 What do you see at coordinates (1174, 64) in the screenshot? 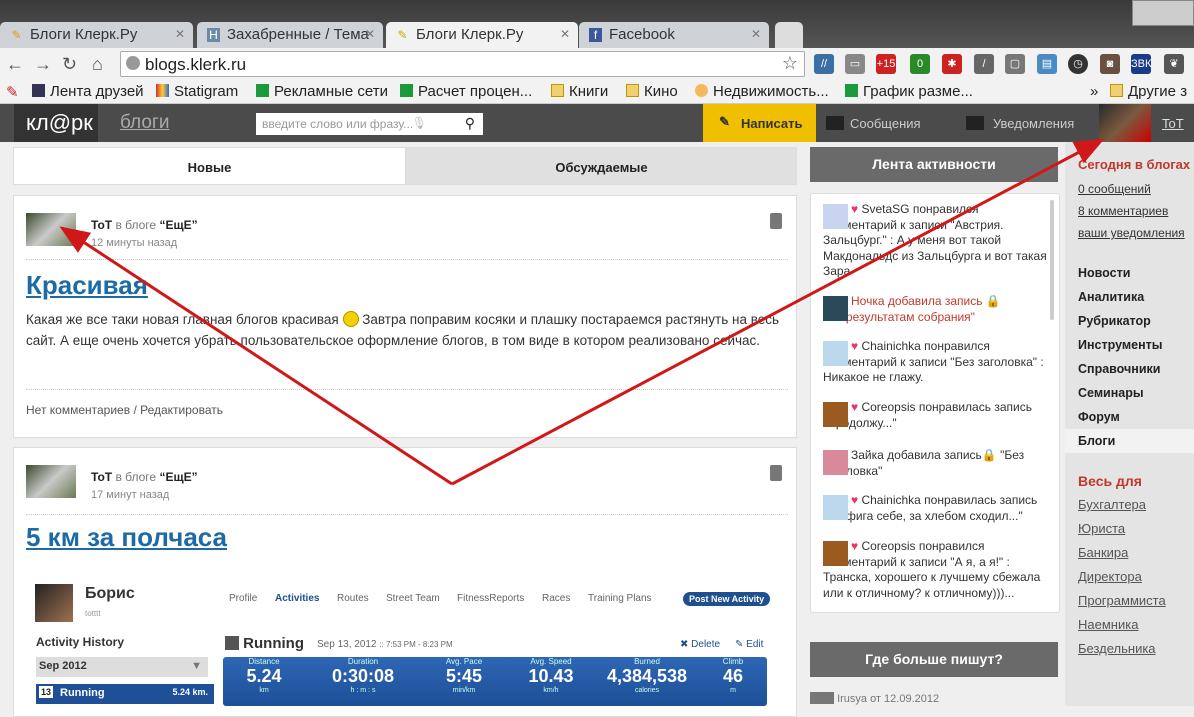
I see `evernote-icon: ❦` at bounding box center [1174, 64].